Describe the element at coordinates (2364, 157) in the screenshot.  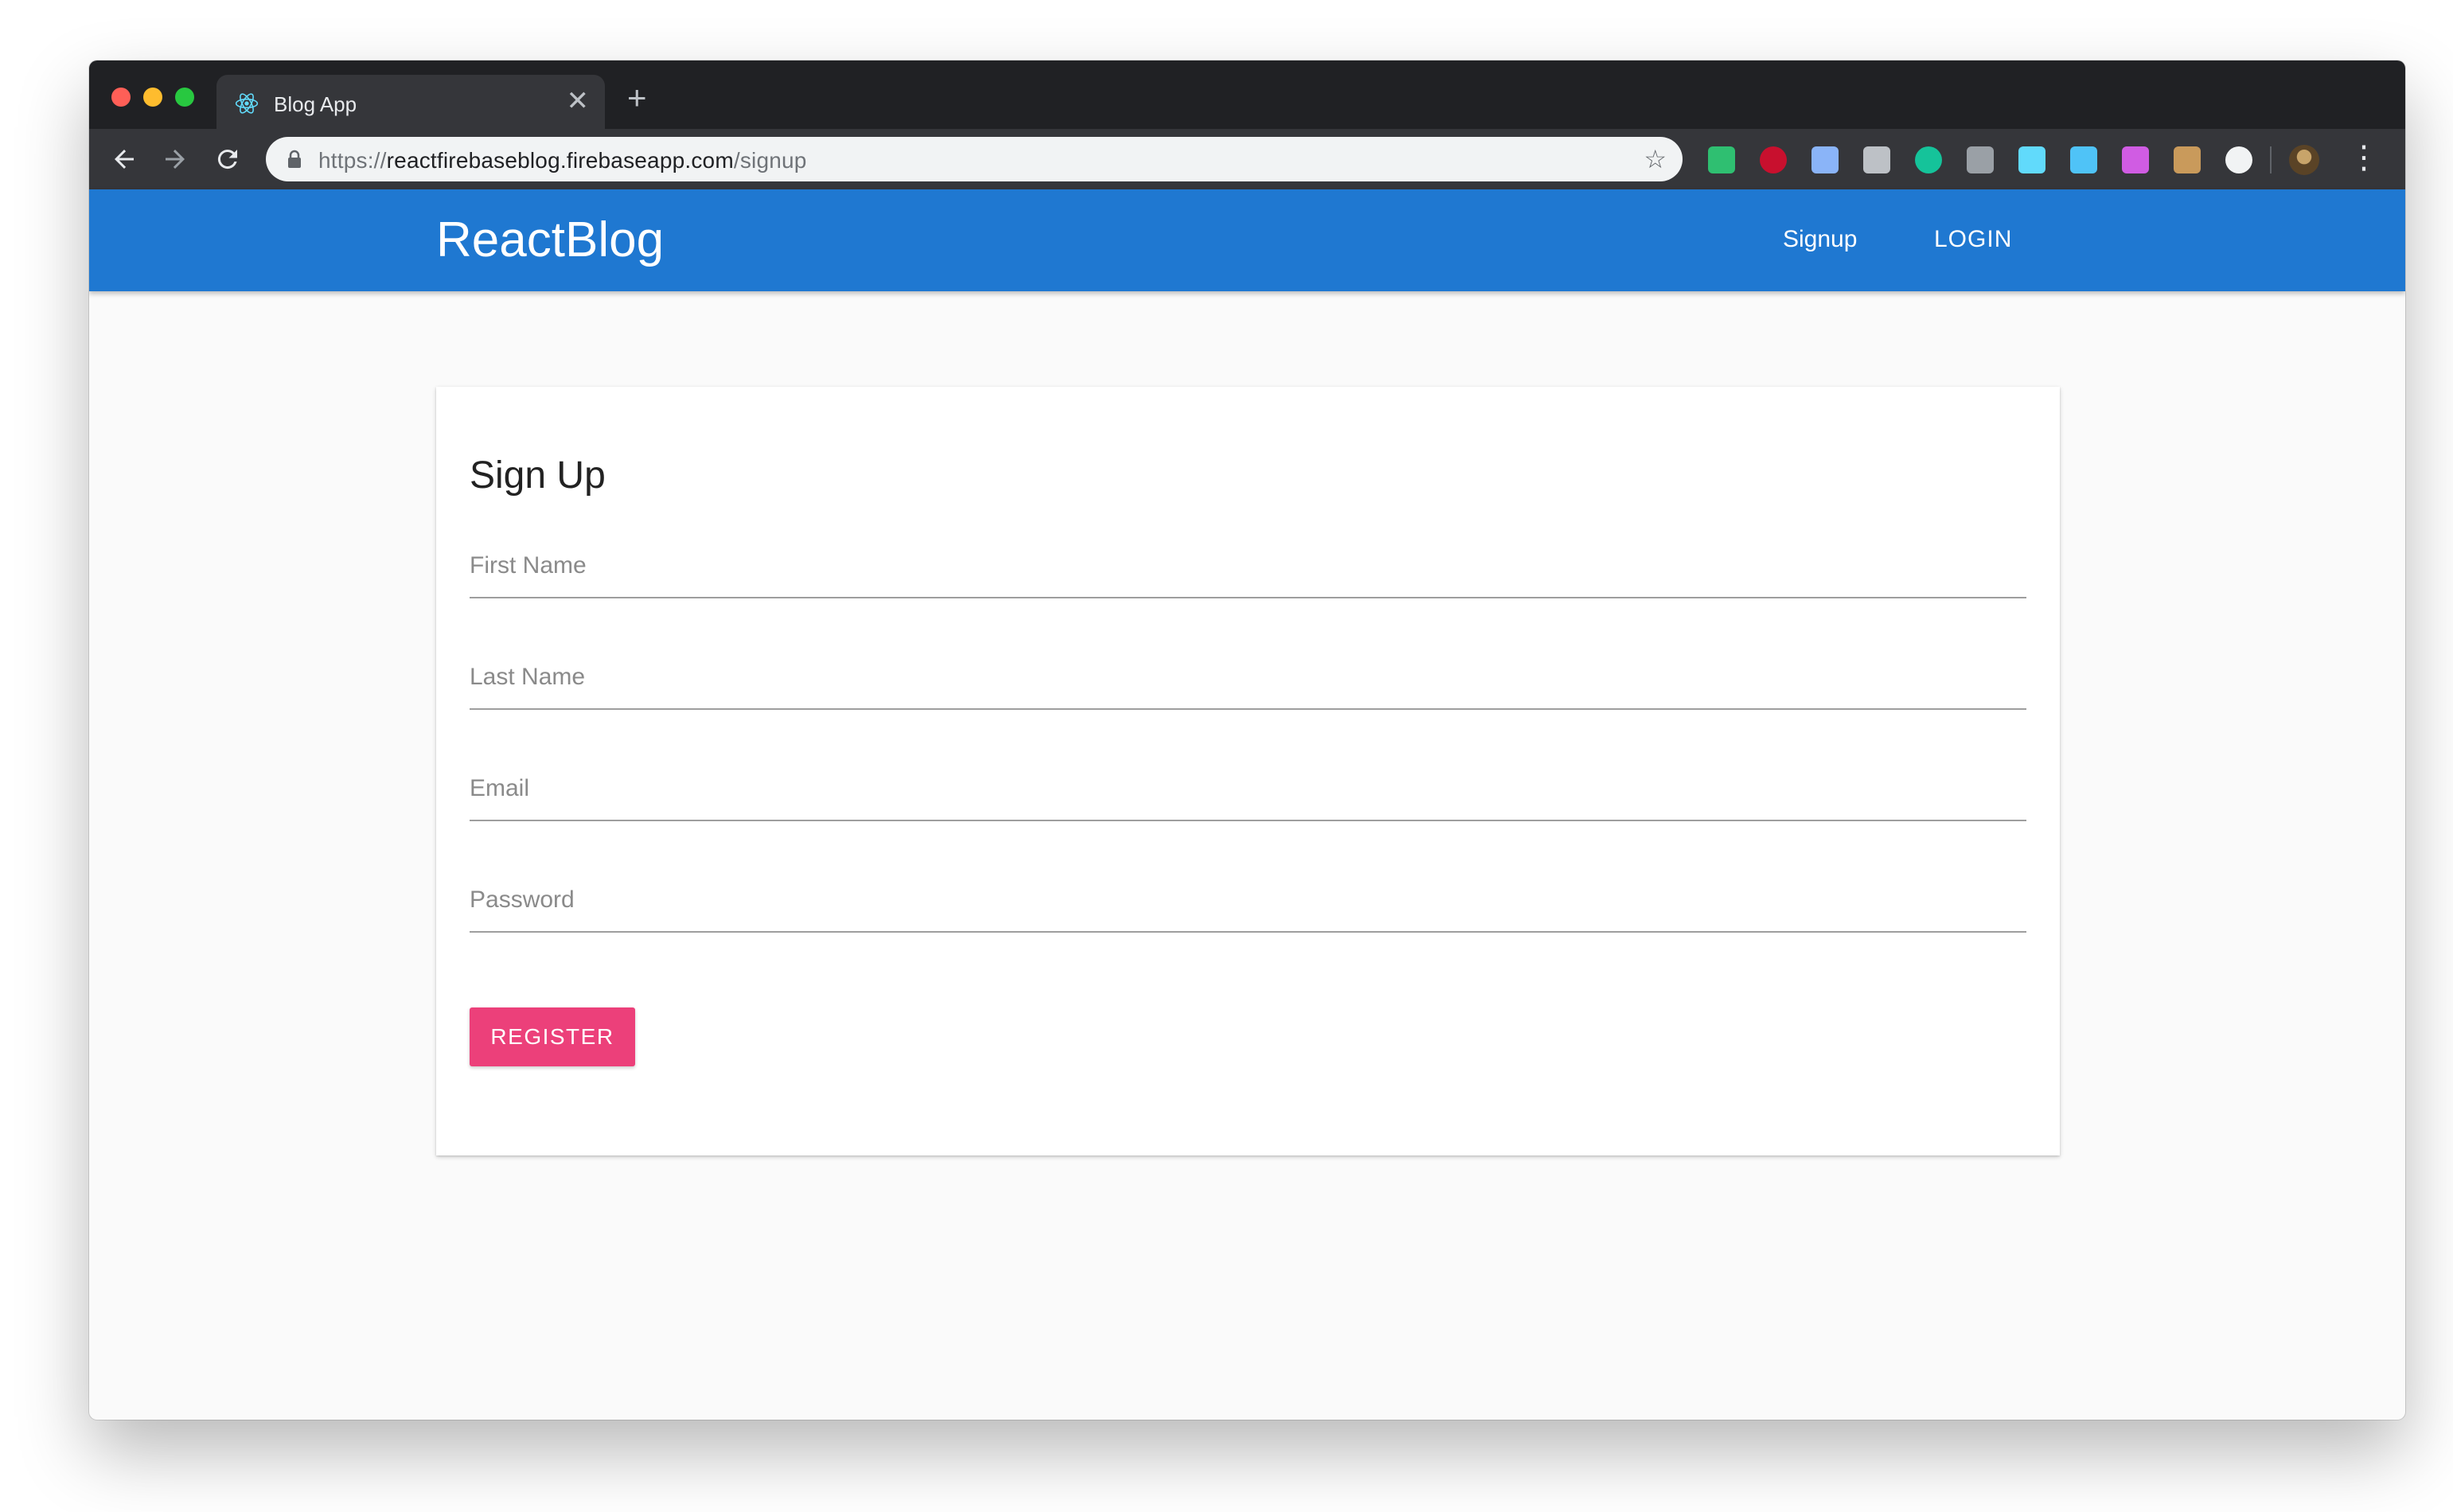
I see `more-menu-icon: ⋮` at that location.